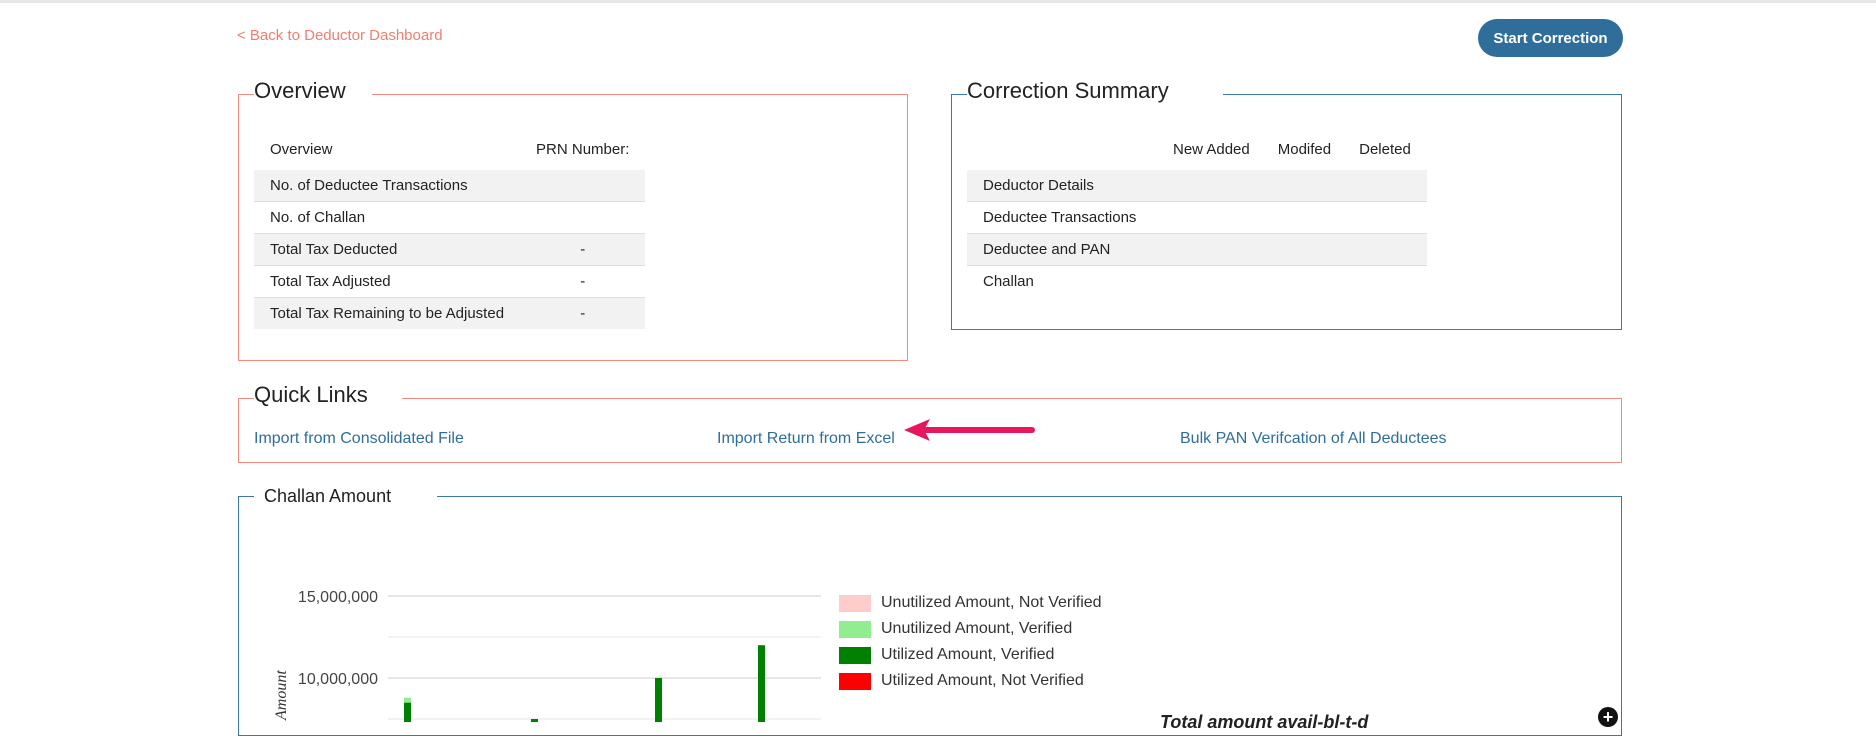  Describe the element at coordinates (387, 313) in the screenshot. I see `row-label: Total Tax Remaining to be Adjusted` at that location.